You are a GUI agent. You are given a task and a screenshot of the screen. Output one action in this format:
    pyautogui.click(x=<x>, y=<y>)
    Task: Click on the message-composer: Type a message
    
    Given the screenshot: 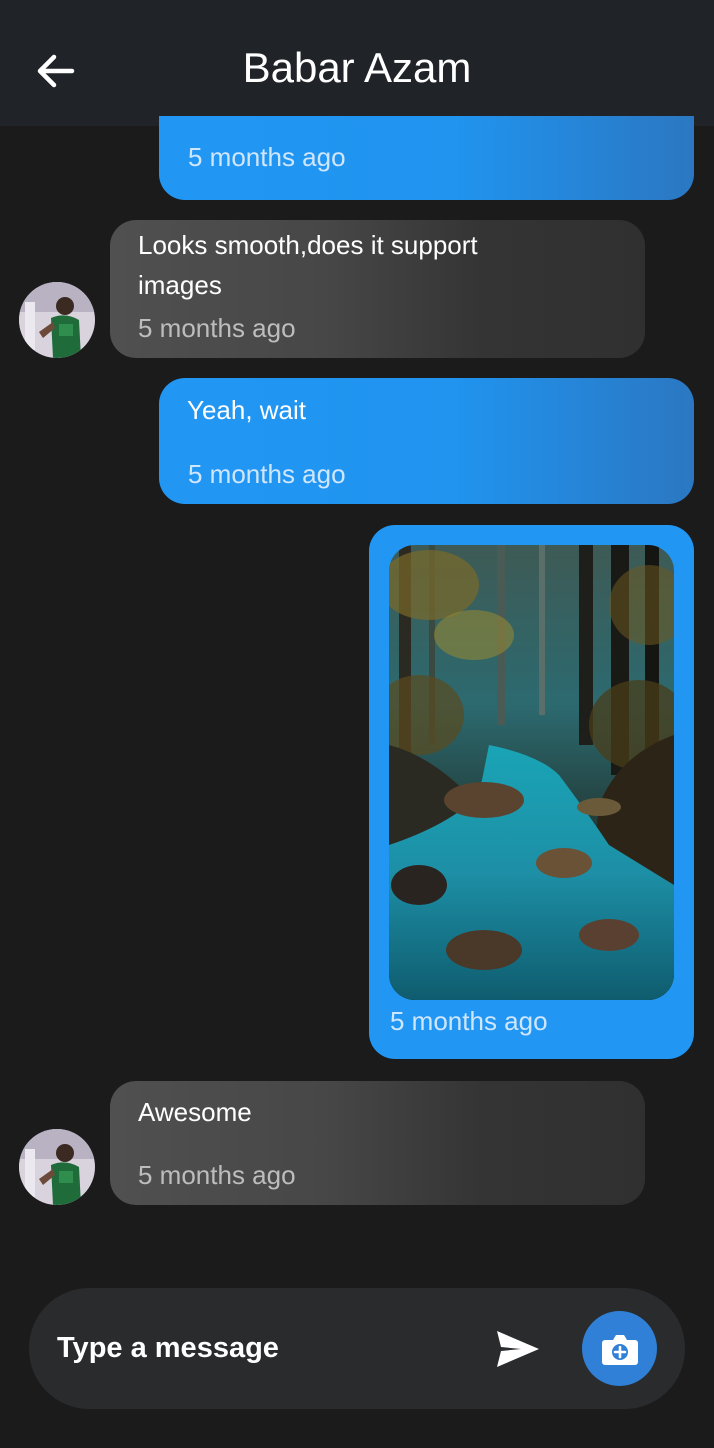 What is the action you would take?
    pyautogui.click(x=357, y=1348)
    